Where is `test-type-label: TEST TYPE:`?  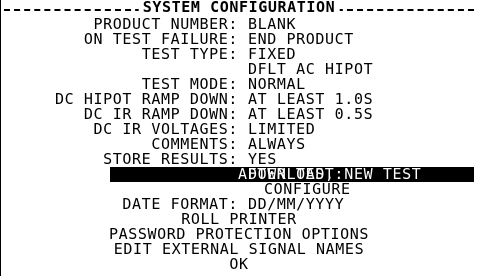
test-type-label: TEST TYPE: is located at coordinates (189, 54).